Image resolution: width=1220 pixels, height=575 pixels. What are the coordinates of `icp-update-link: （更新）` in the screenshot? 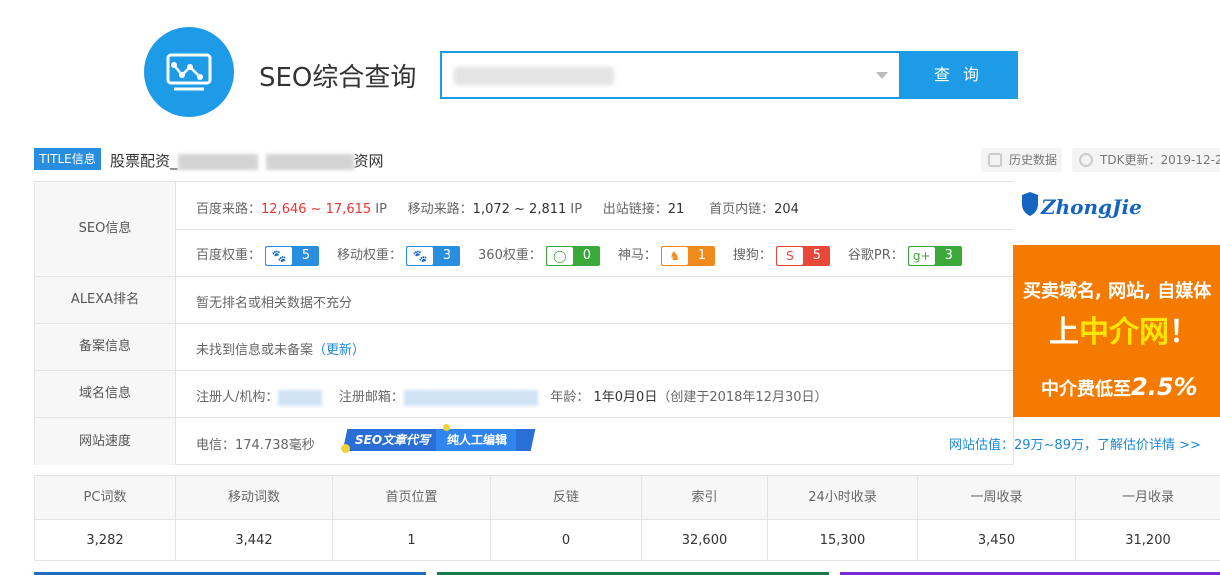 It's located at (339, 350).